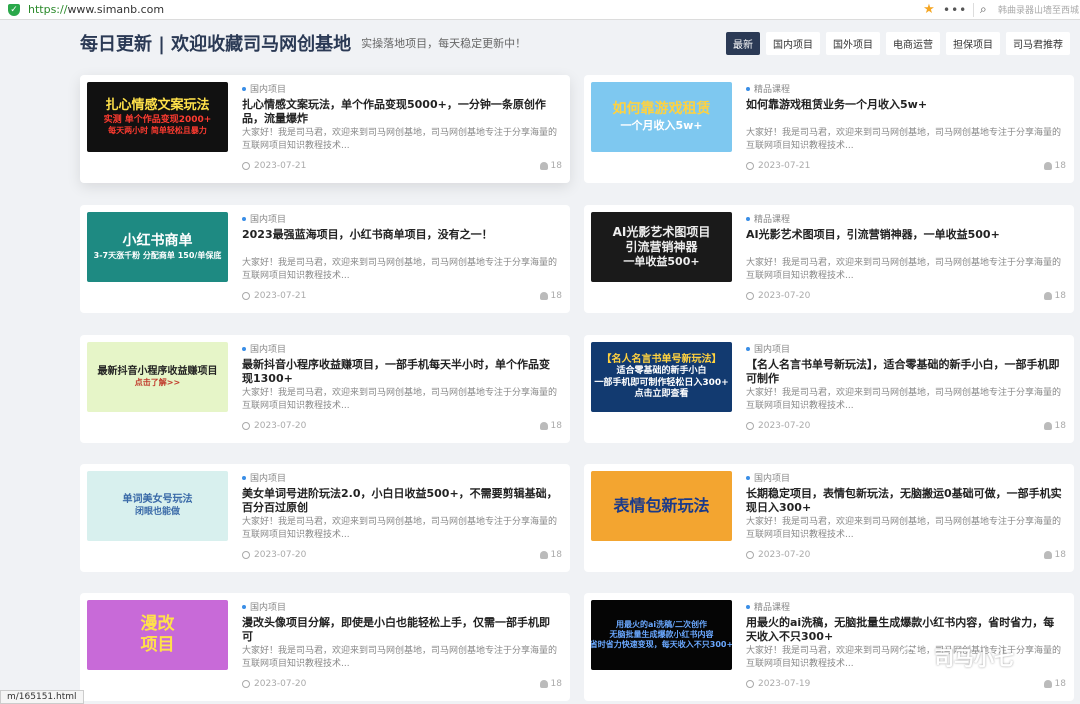 The image size is (1080, 704). I want to click on post-title: AI光影艺术图项目，引流营销神器，一单收益500+, so click(905, 235).